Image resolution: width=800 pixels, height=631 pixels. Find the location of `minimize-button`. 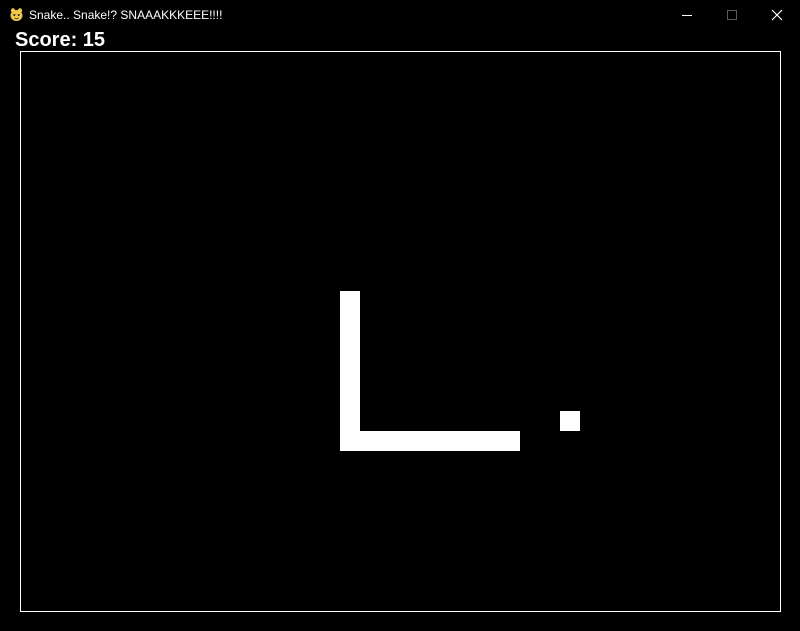

minimize-button is located at coordinates (687, 15).